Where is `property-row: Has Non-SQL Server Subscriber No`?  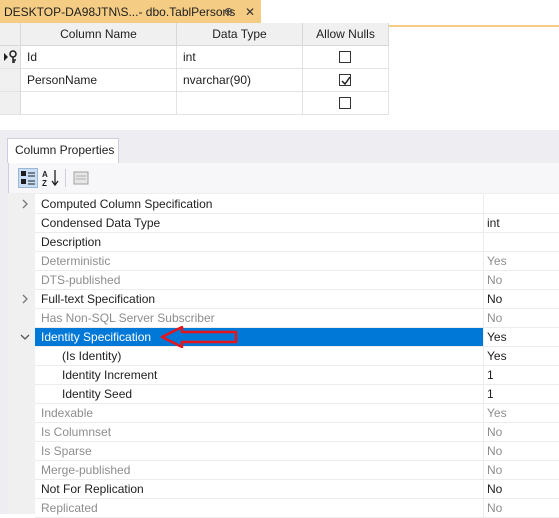
property-row: Has Non-SQL Server Subscriber No is located at coordinates (283, 318).